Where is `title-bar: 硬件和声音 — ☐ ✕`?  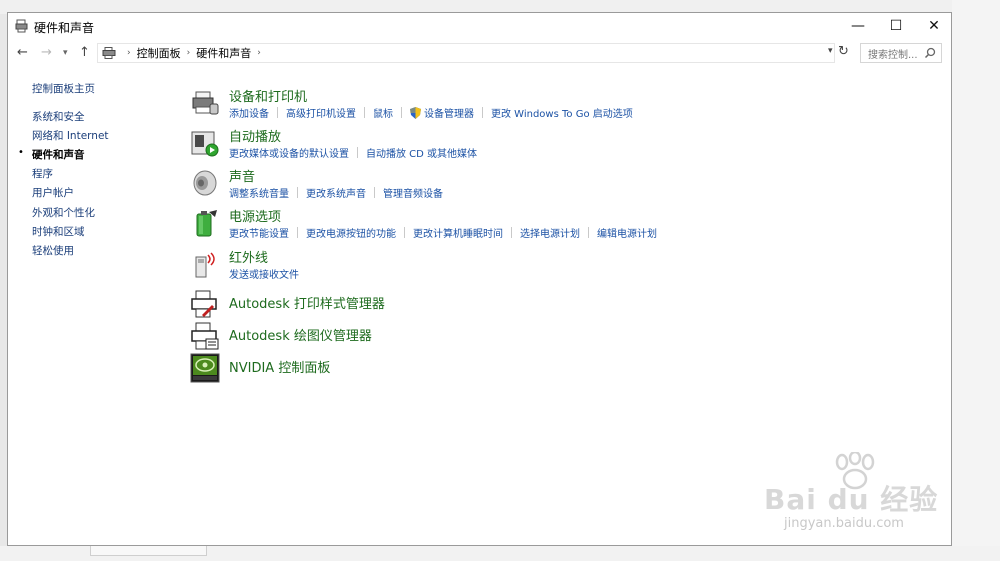 title-bar: 硬件和声音 — ☐ ✕ is located at coordinates (479, 27).